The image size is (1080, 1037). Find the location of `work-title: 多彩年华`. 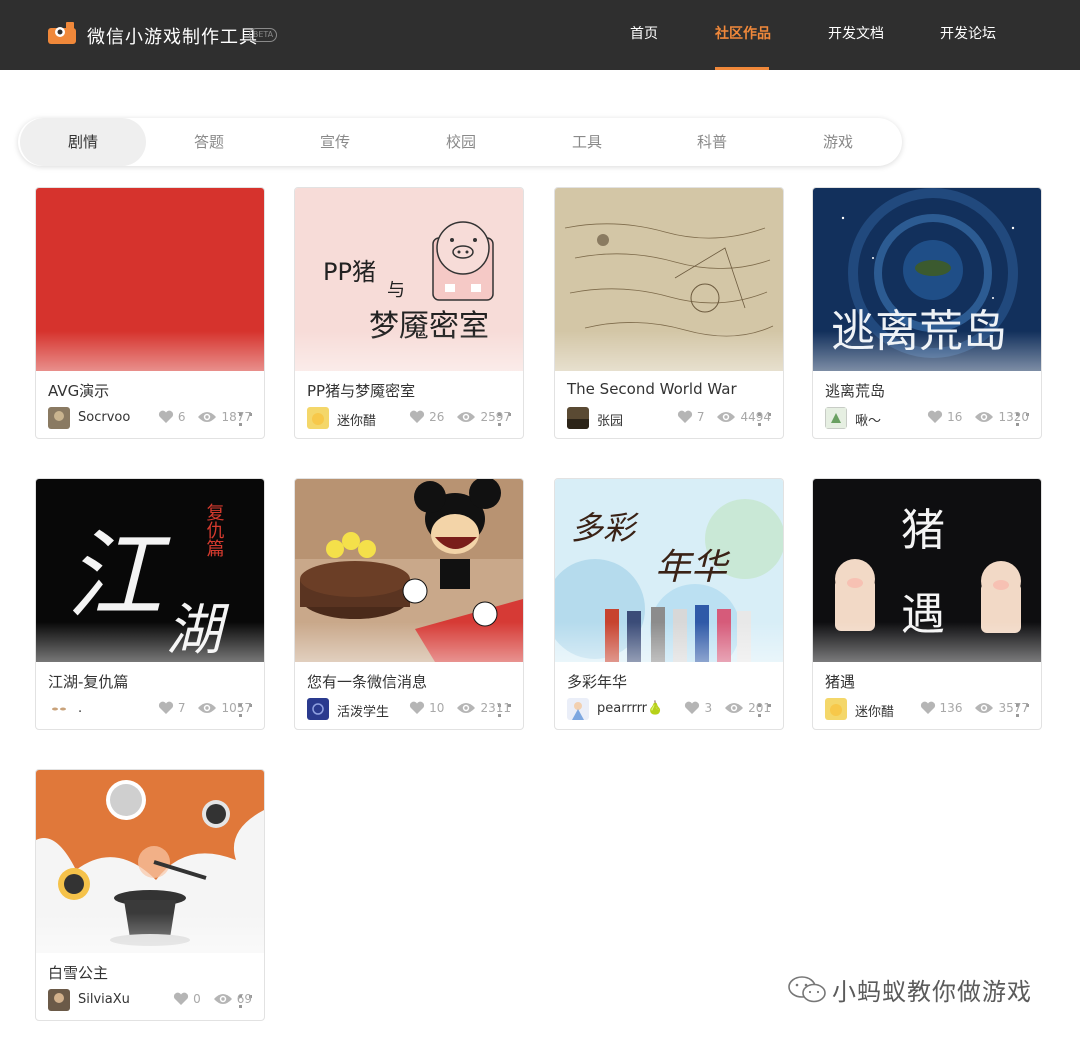

work-title: 多彩年华 is located at coordinates (597, 682).